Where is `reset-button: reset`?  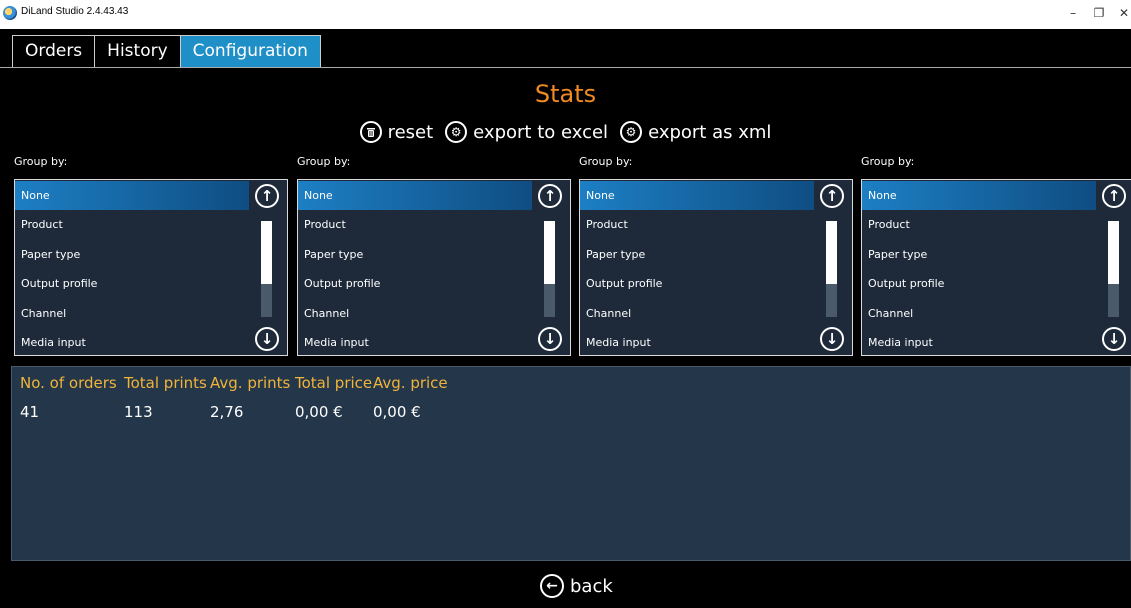 reset-button: reset is located at coordinates (396, 132).